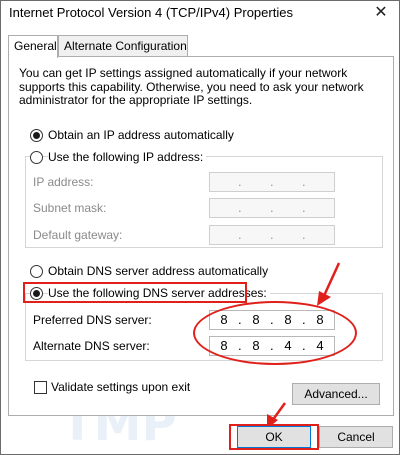 This screenshot has height=455, width=400. What do you see at coordinates (141, 135) in the screenshot?
I see `obtain-ip-auto-label: Obtain an IP address automatically` at bounding box center [141, 135].